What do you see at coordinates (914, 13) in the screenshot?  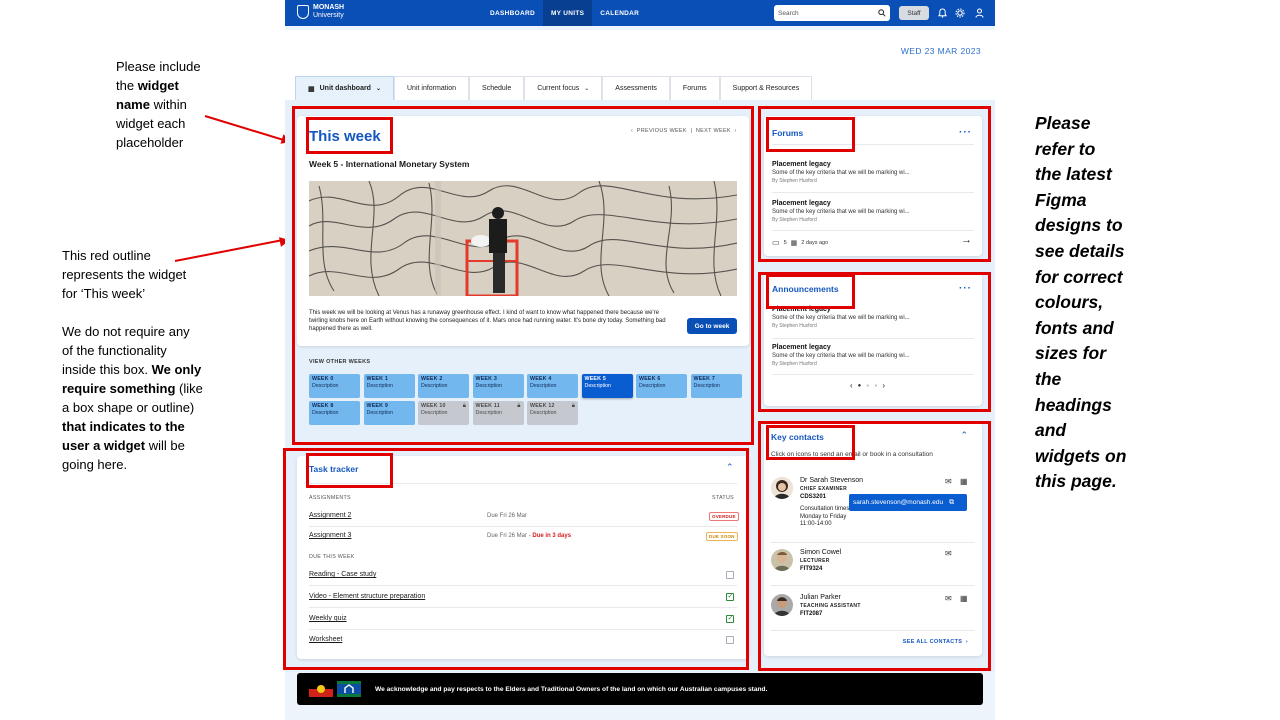 I see `staff-button: Staff` at bounding box center [914, 13].